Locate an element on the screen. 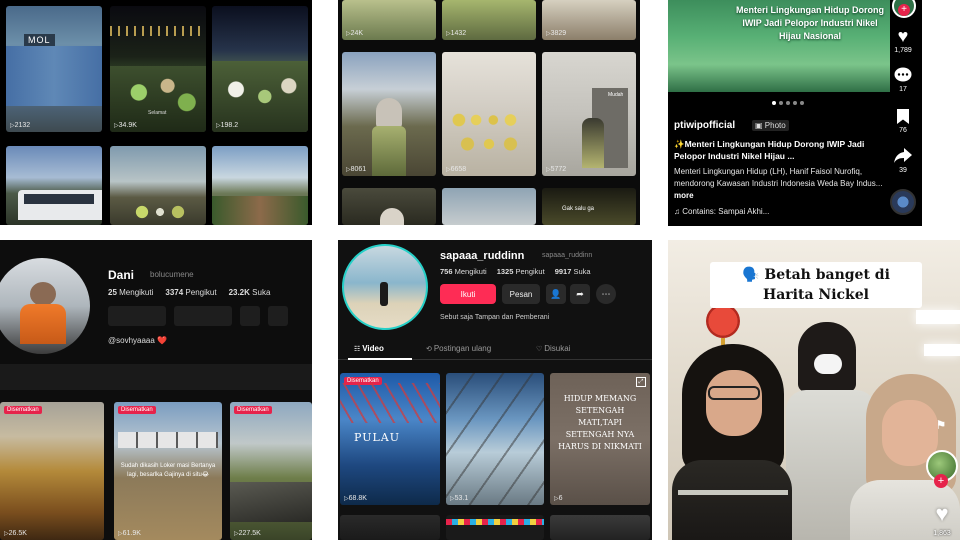 The width and height of the screenshot is (960, 540). person-vest is located at coordinates (389, 151).